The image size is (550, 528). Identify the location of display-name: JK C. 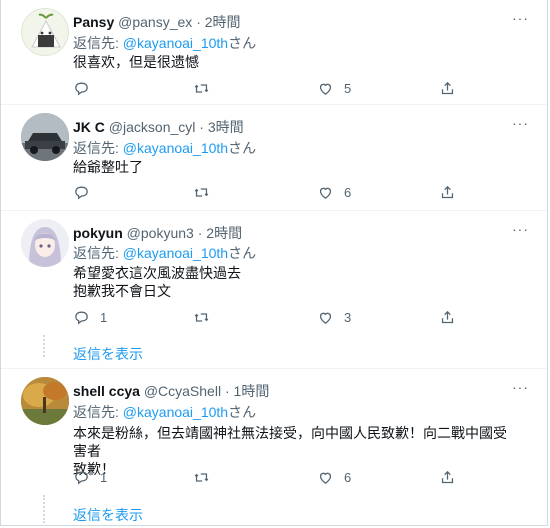
(89, 127).